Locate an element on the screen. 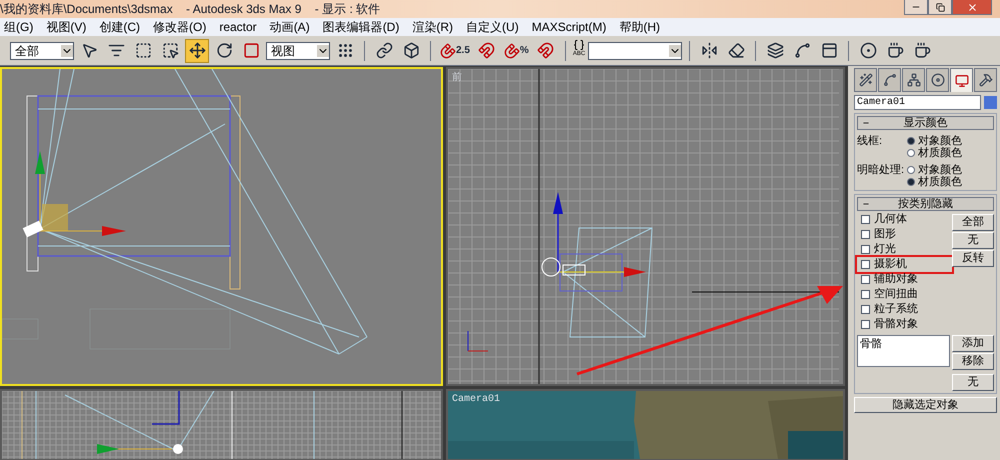 The width and height of the screenshot is (1000, 460). category-checkbox: 辅助对象 is located at coordinates (904, 279).